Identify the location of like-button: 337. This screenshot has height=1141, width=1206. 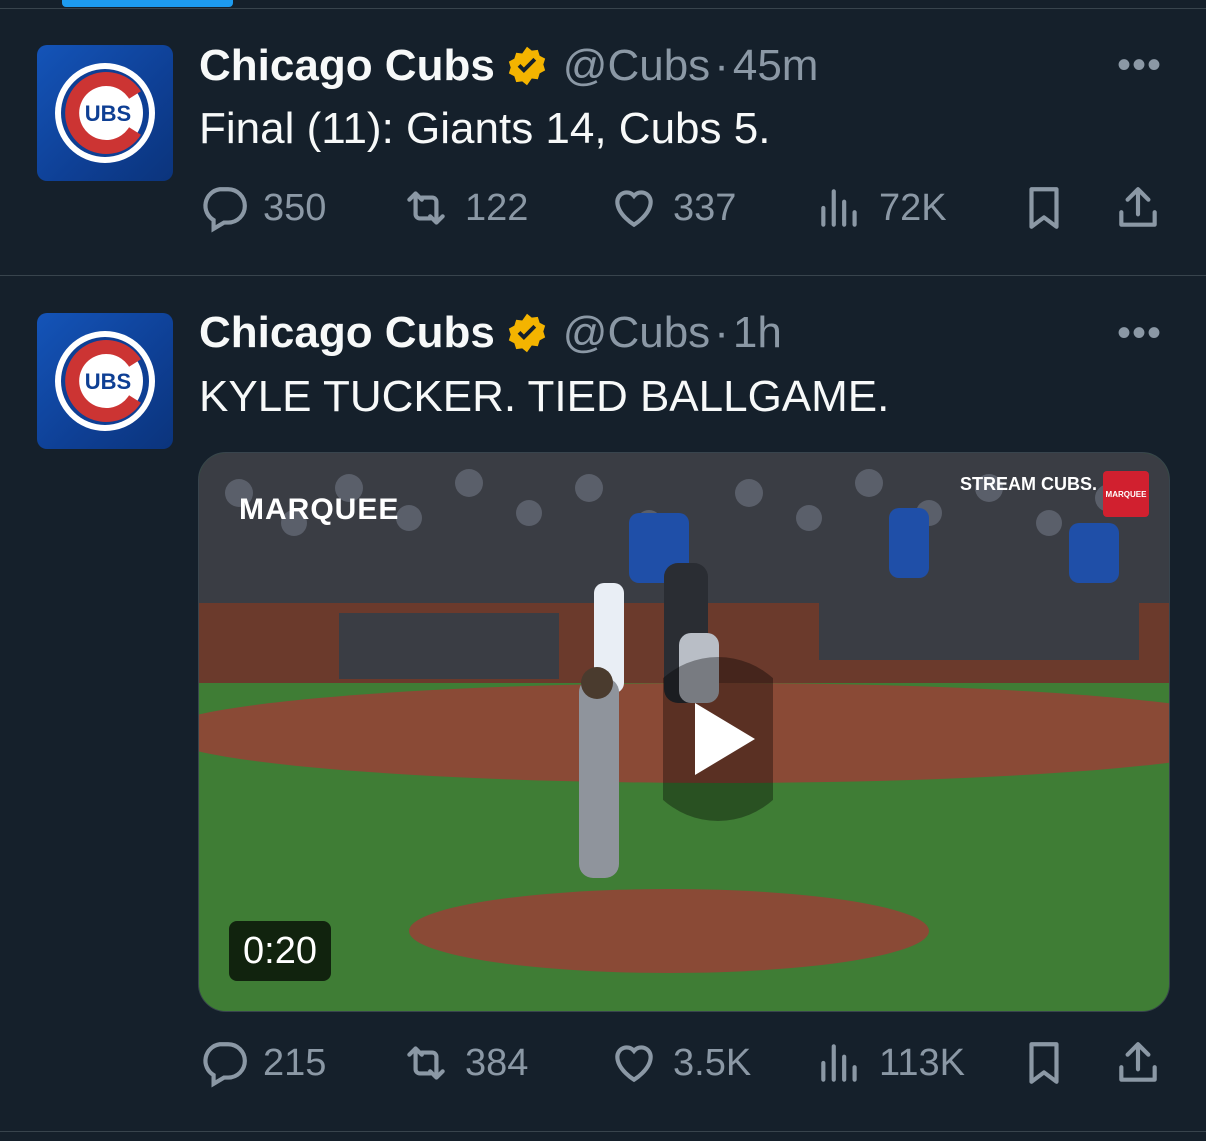
(672, 208).